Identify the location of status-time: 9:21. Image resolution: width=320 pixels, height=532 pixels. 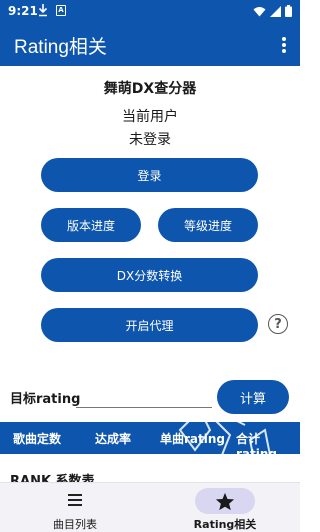
(23, 11).